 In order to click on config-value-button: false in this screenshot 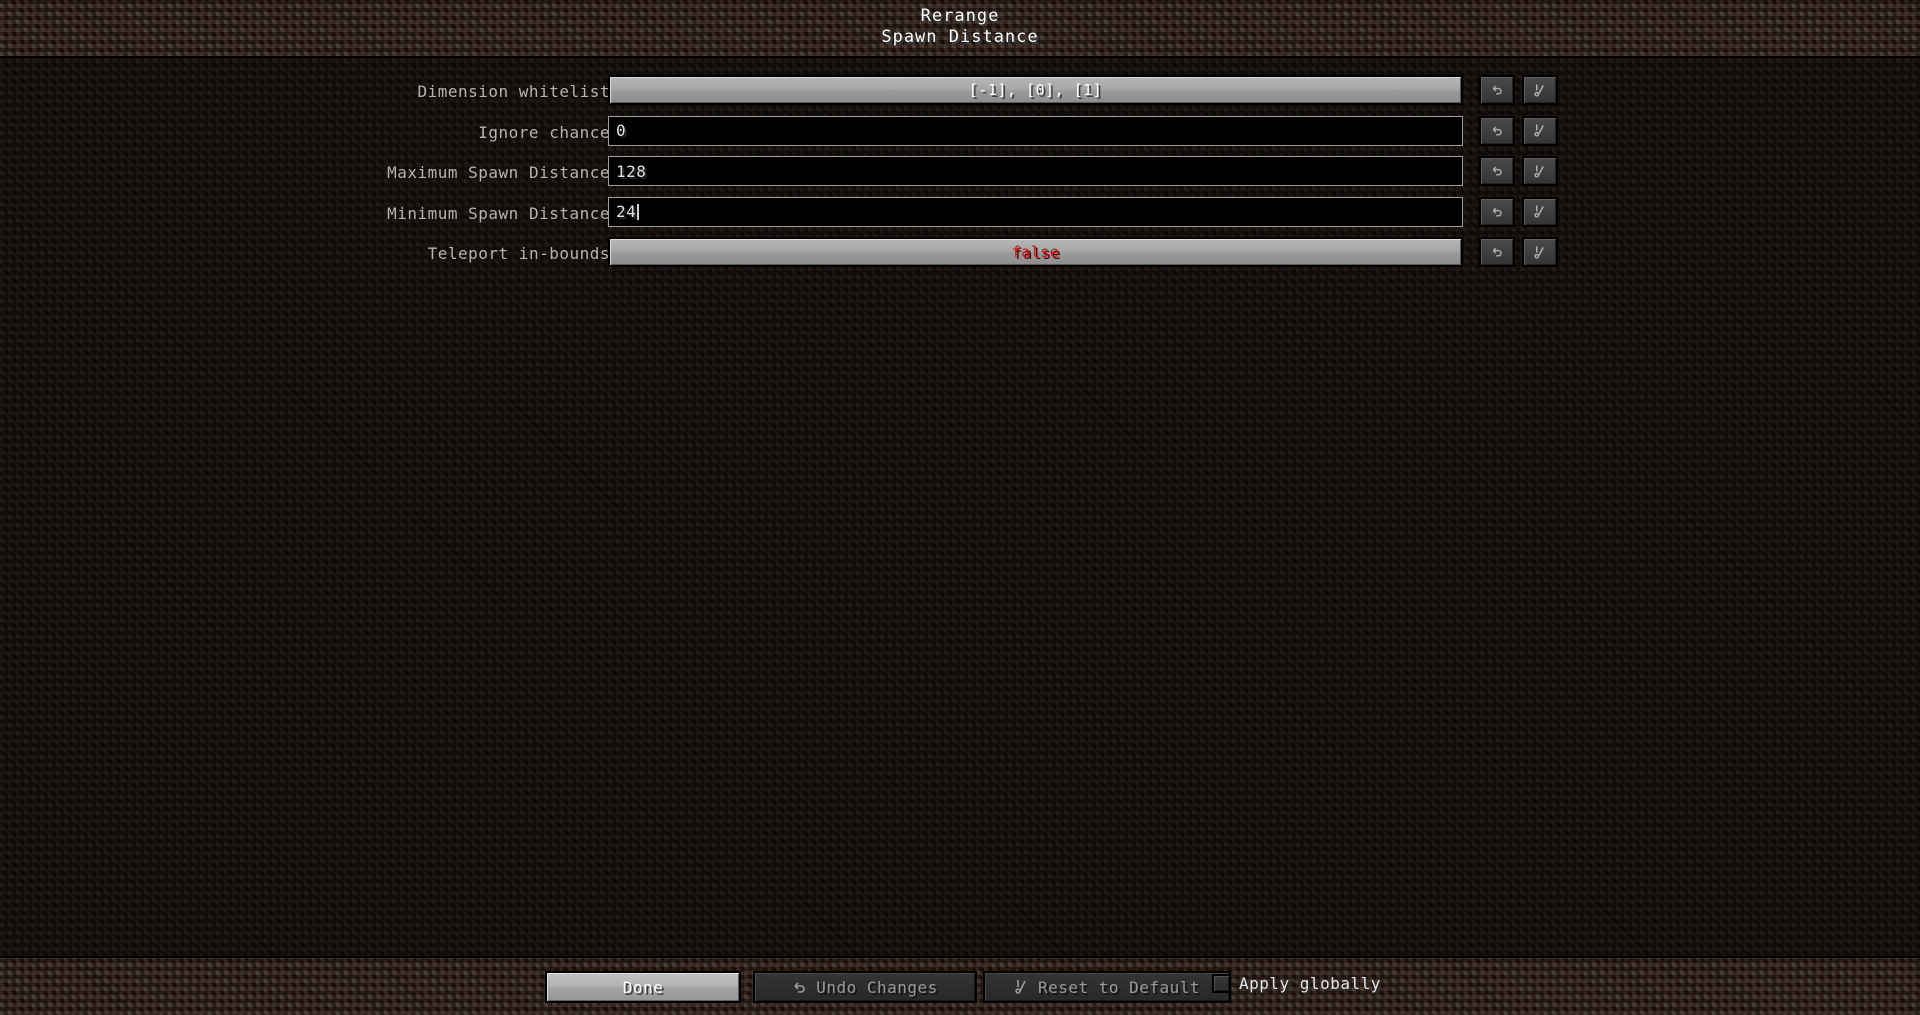, I will do `click(1035, 252)`.